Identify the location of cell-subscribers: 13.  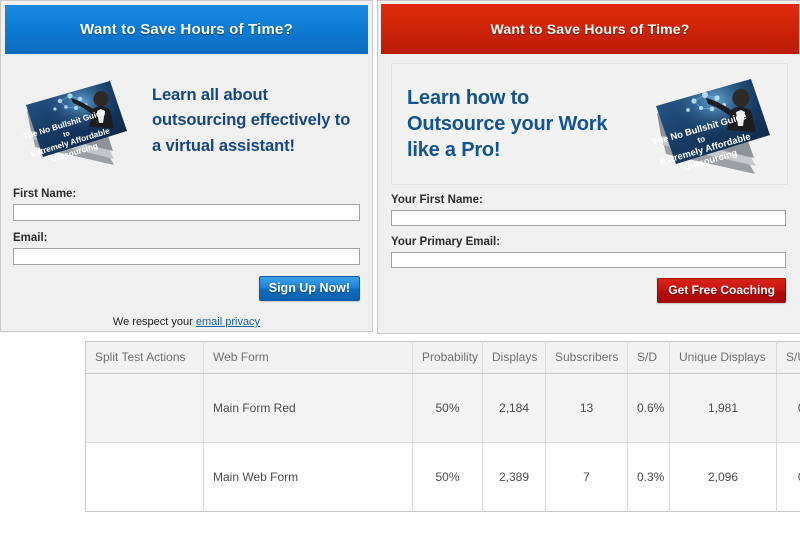
(586, 408).